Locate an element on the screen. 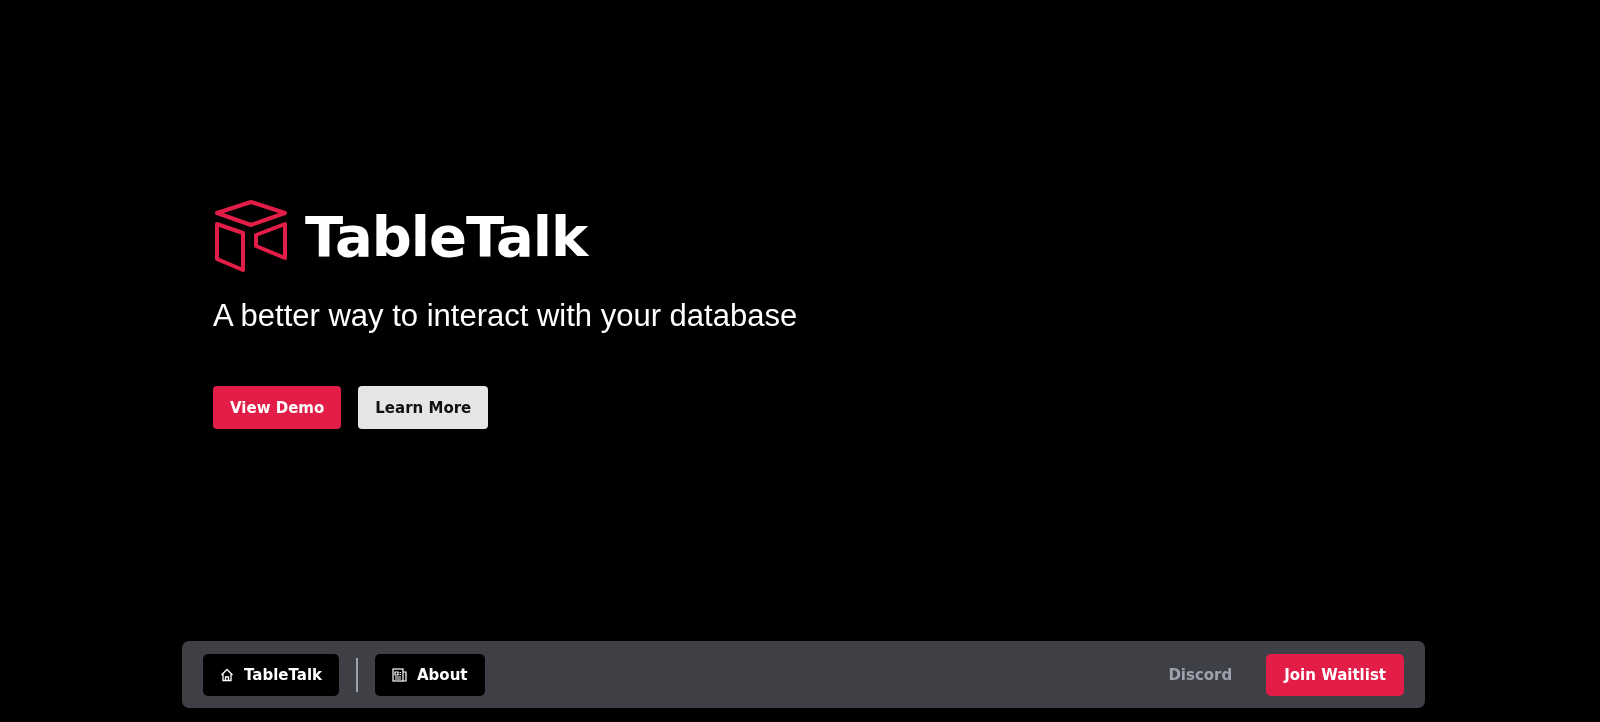  brand-title: TableTalk is located at coordinates (446, 236).